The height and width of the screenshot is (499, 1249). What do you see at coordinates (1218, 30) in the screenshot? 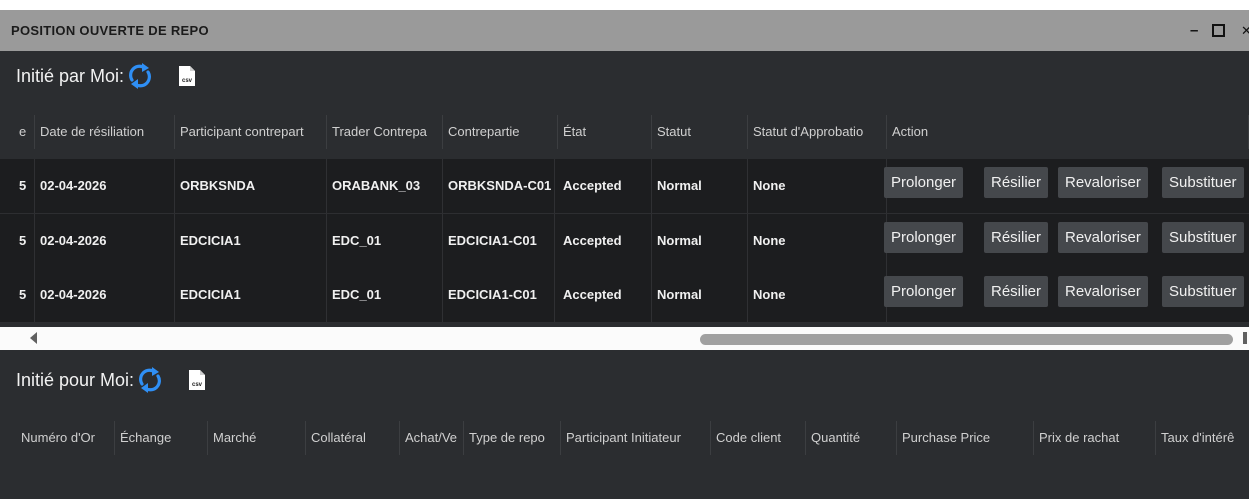
I see `maximize-icon` at bounding box center [1218, 30].